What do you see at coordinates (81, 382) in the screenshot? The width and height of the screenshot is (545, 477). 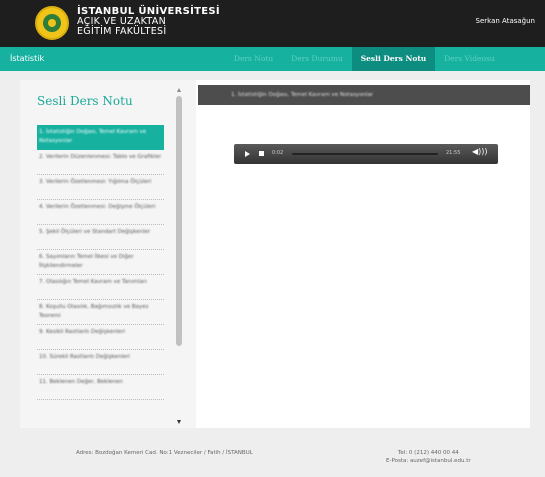 I see `lesson-item-label: 11. Beklenen Değer, Beklenen` at bounding box center [81, 382].